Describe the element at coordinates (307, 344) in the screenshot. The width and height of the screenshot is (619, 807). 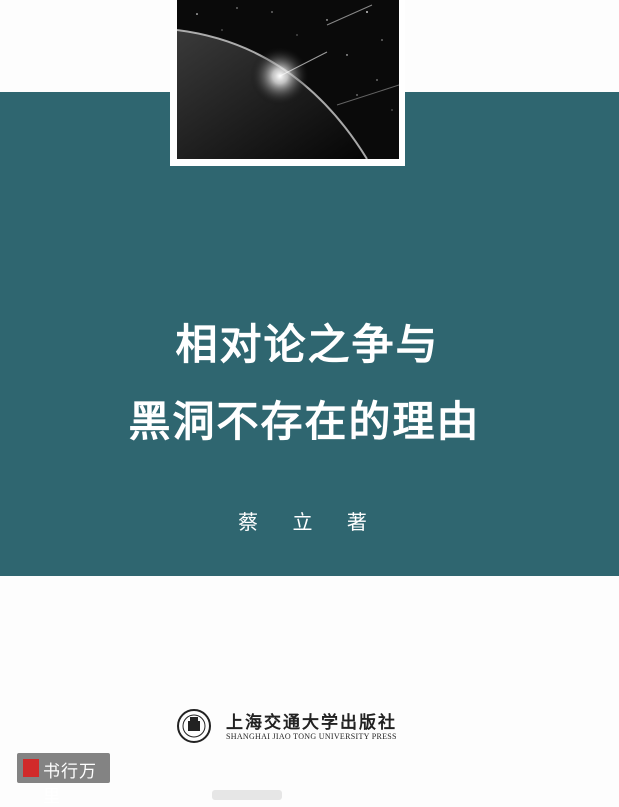
I see `book-title-line-1: 相对论之争与` at that location.